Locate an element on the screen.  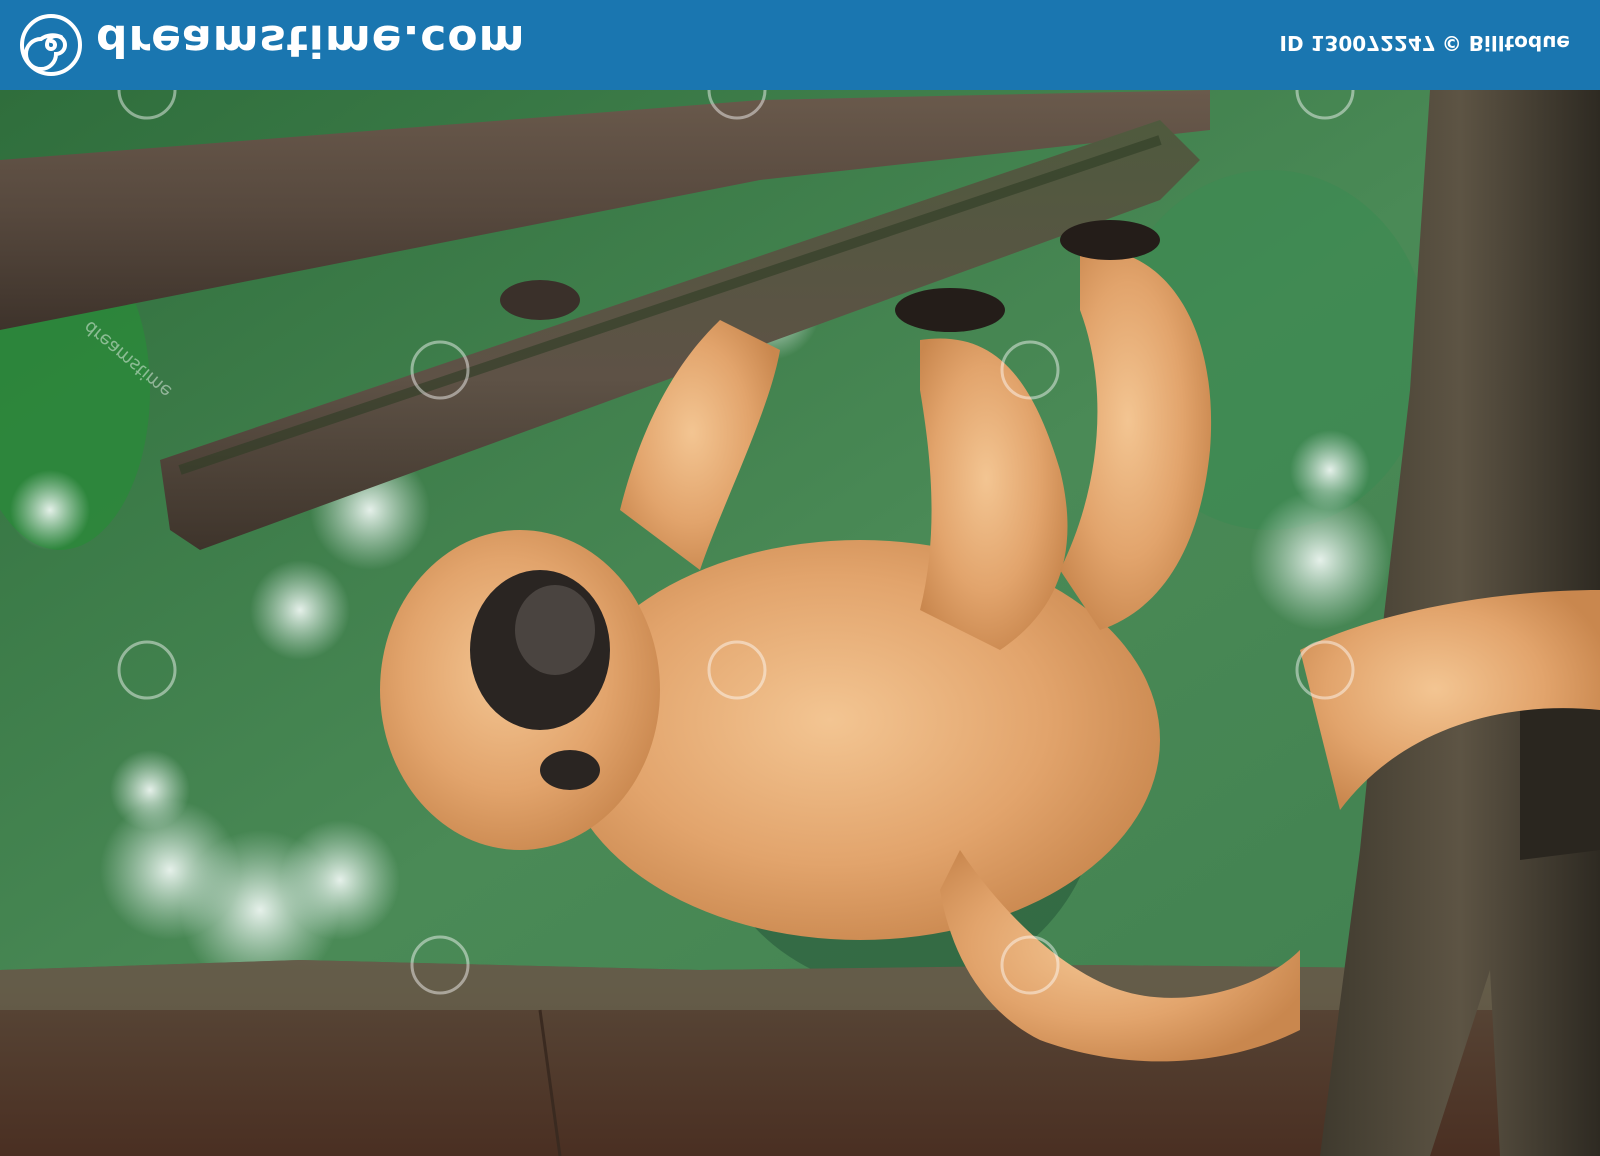
brand-logo-text: dreamstime.com is located at coordinates (310, 40).